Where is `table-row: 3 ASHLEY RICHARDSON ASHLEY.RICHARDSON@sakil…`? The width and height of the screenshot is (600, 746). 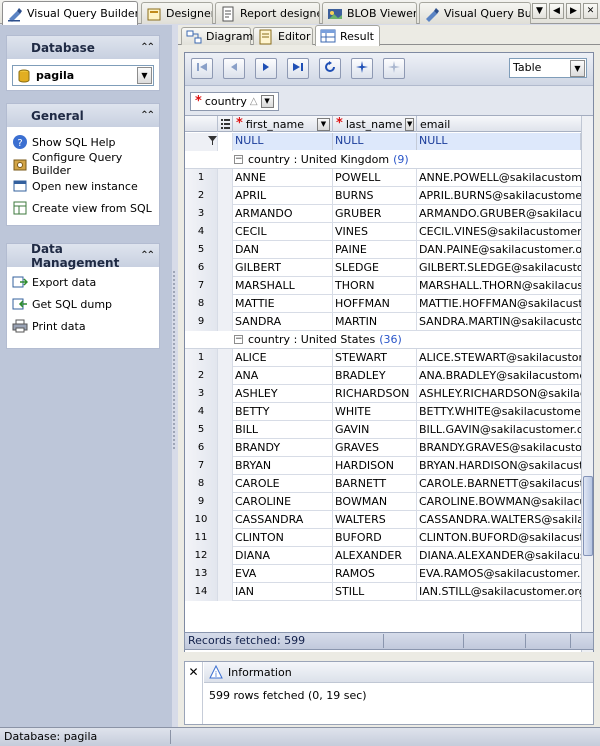
table-row: 3 ASHLEY RICHARDSON ASHLEY.RICHARDSON@sakil… is located at coordinates (383, 394).